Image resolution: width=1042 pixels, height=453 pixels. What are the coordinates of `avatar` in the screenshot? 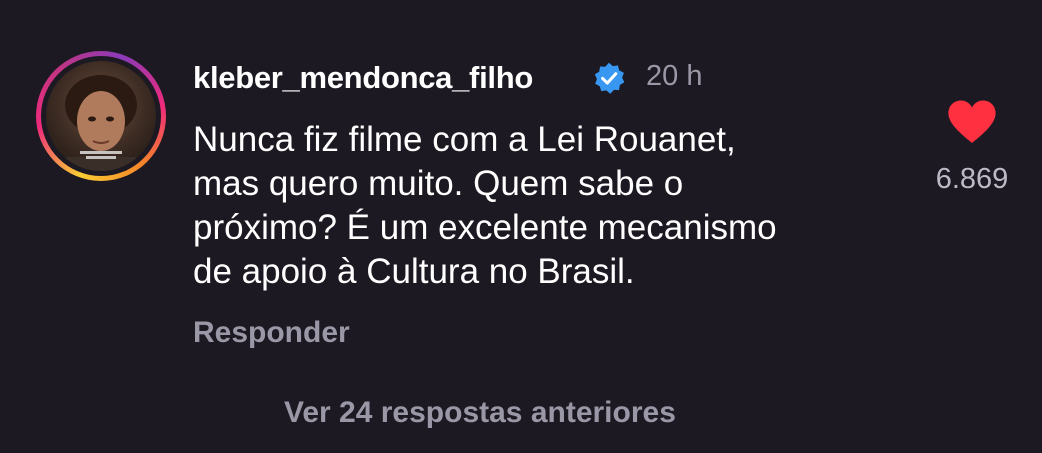 It's located at (101, 116).